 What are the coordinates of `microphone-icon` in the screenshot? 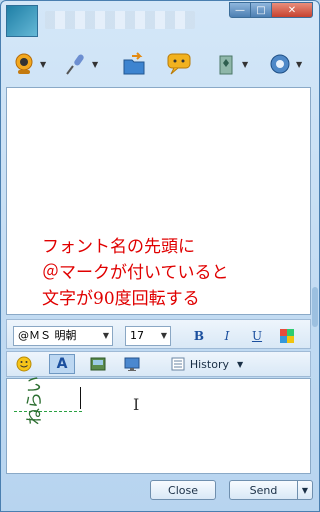 It's located at (76, 64).